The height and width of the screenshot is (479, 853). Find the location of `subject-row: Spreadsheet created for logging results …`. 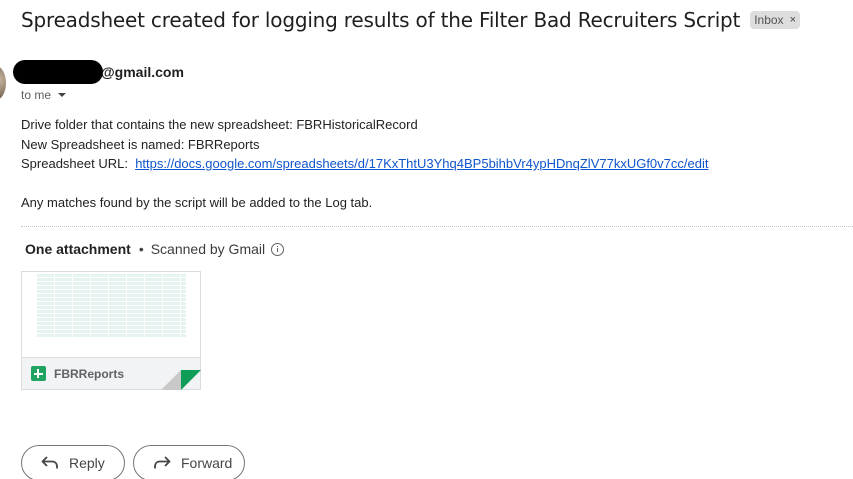

subject-row: Spreadsheet created for logging results … is located at coordinates (410, 20).